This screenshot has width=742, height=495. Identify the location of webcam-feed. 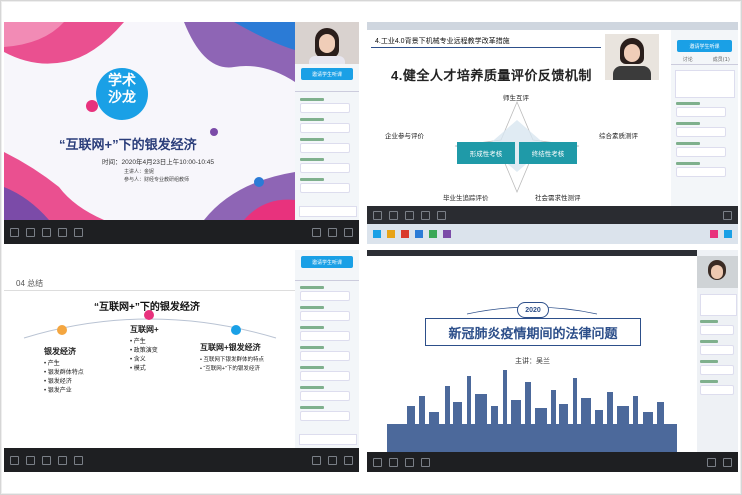
(717, 272).